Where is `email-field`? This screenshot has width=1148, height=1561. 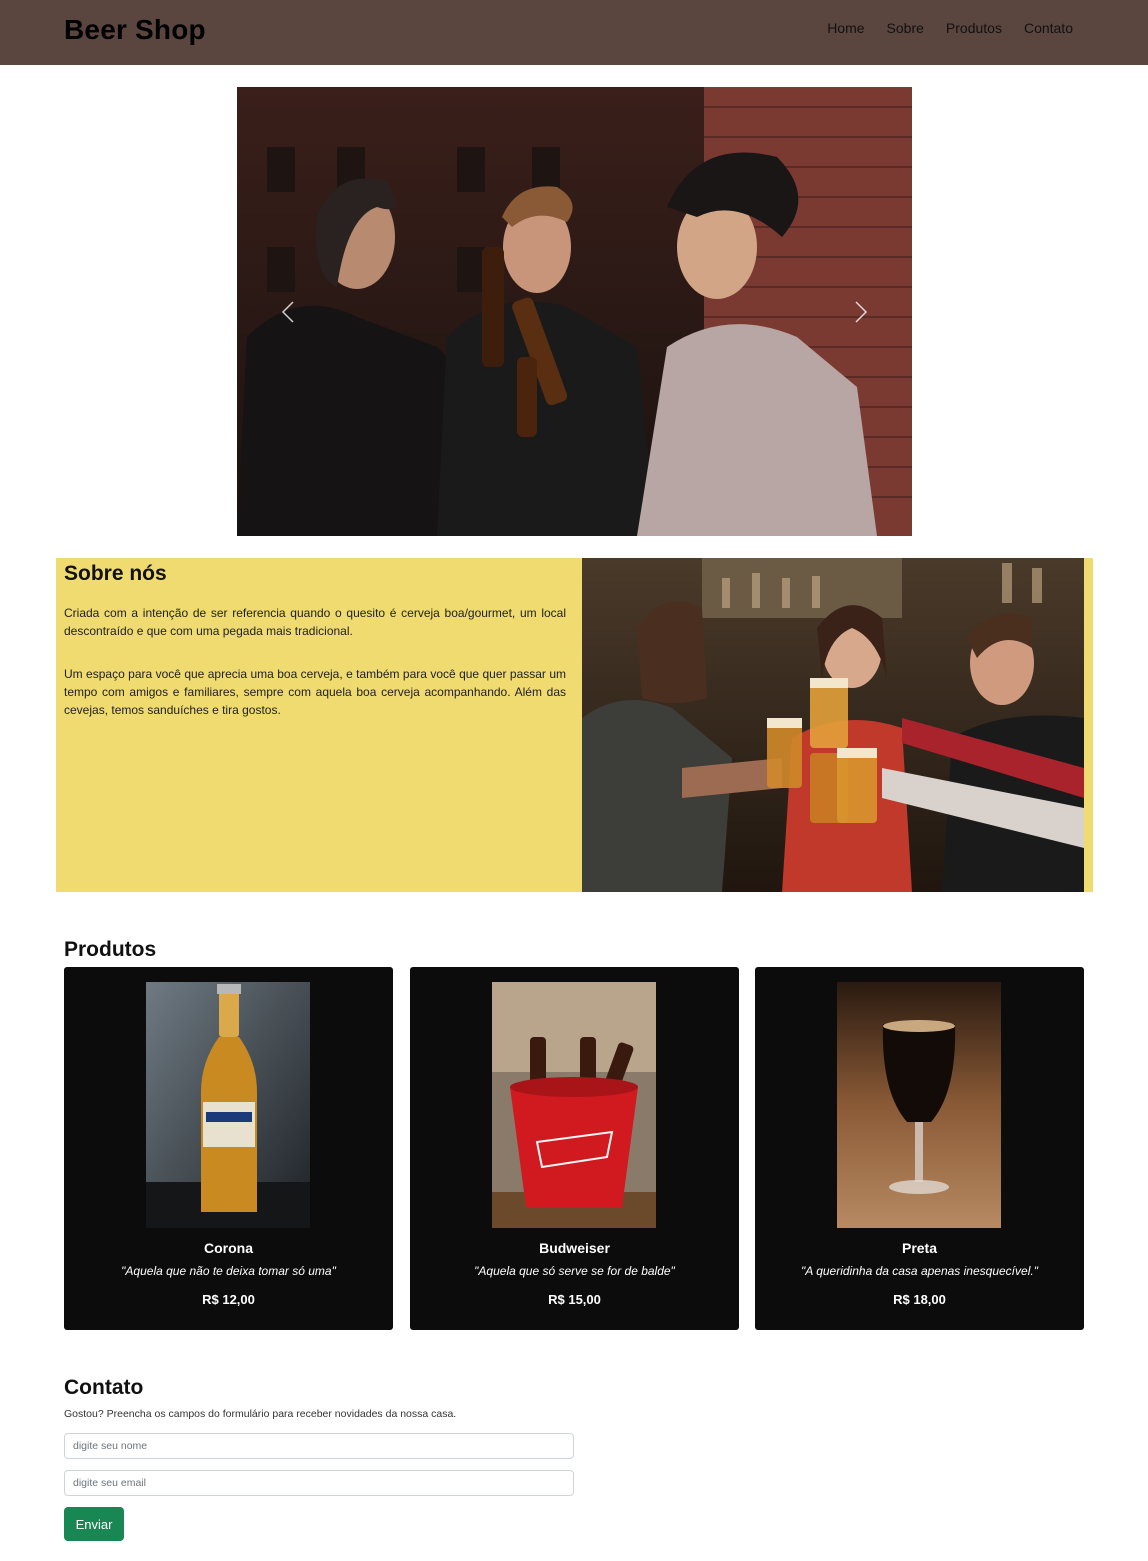
email-field is located at coordinates (319, 1483).